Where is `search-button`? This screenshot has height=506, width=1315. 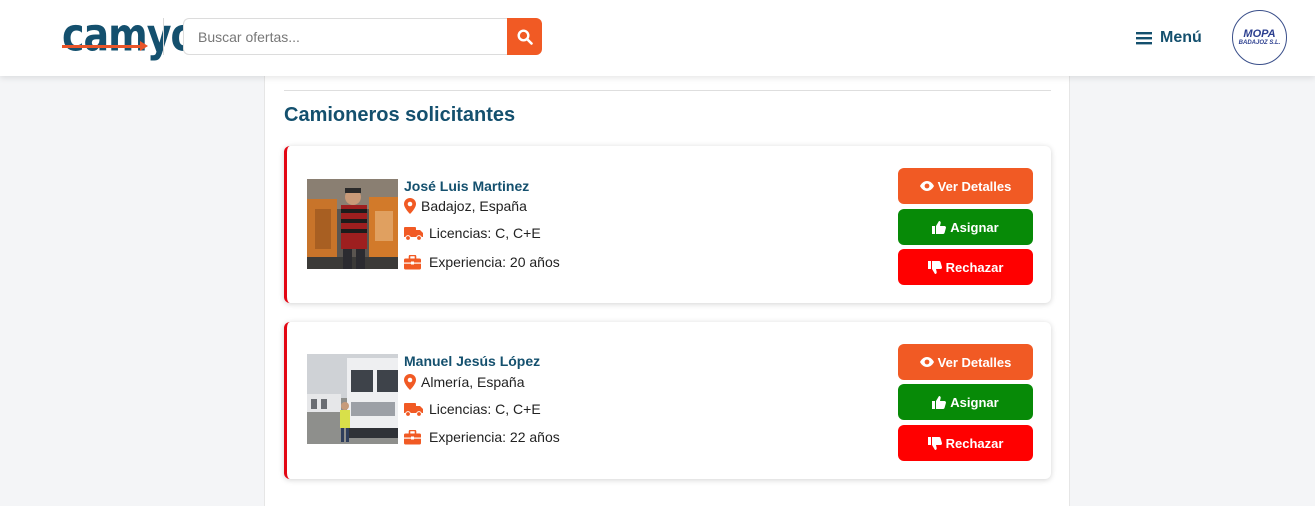
search-button is located at coordinates (524, 36).